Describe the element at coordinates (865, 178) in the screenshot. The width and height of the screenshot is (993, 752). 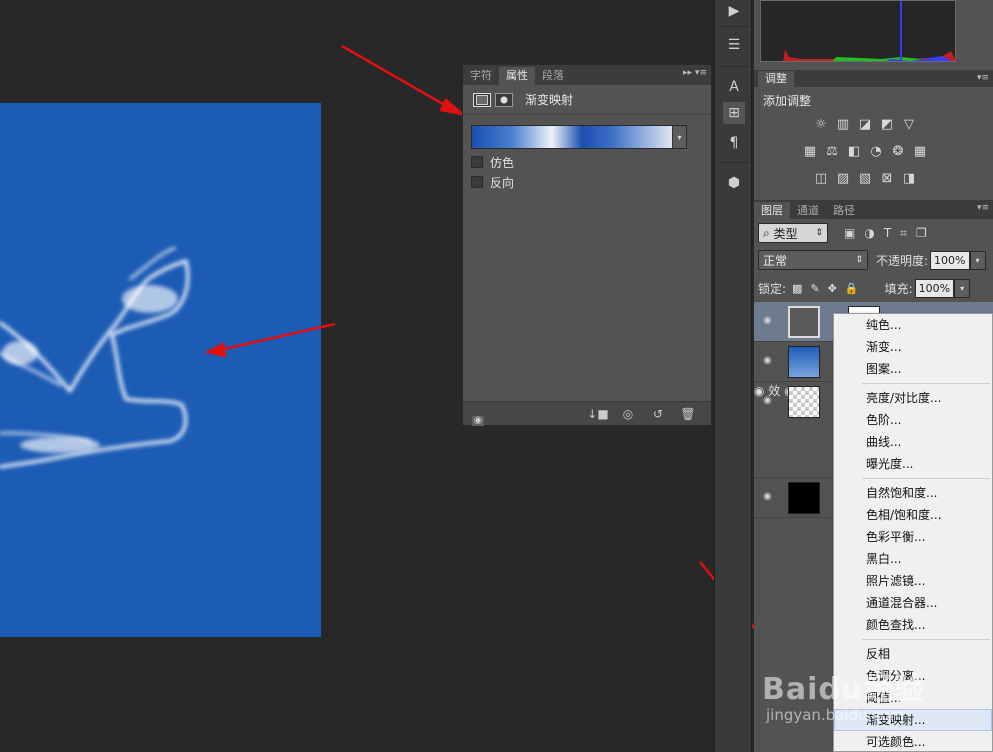
I see `threshold-icon: ▧` at that location.